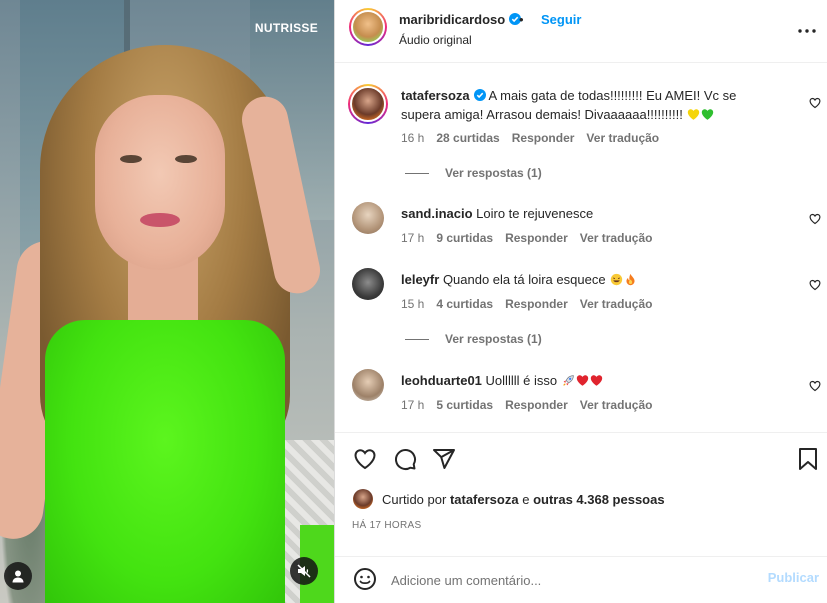 This screenshot has height=603, width=827. I want to click on original-audio-link: Áudio original, so click(435, 40).